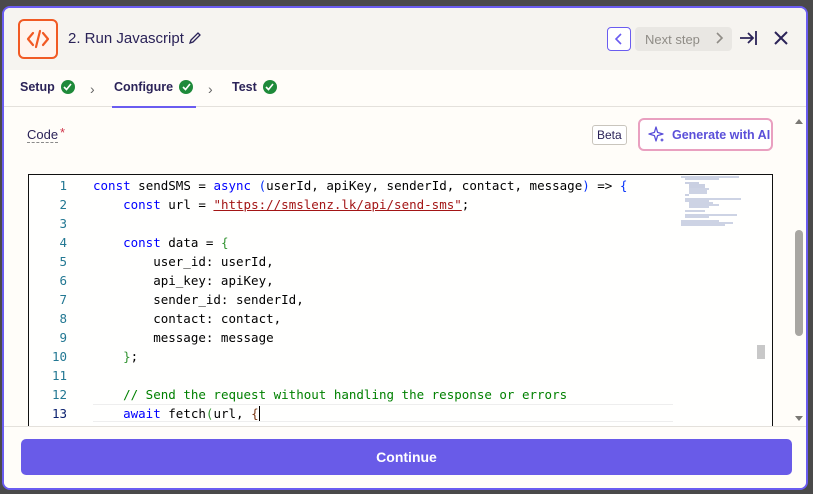  I want to click on continue-label: Continue, so click(406, 457).